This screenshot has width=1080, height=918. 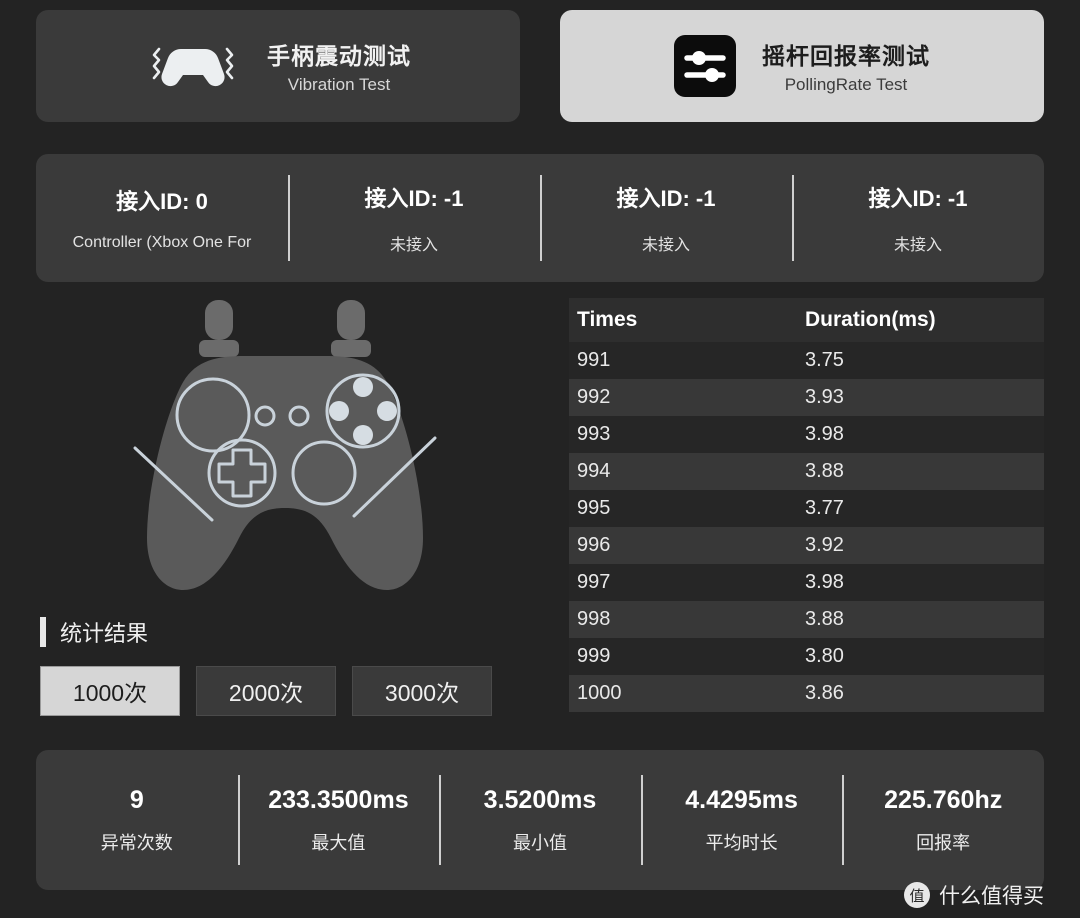 I want to click on controller-slot-1: 接入ID: -1 未接入, so click(x=414, y=218).